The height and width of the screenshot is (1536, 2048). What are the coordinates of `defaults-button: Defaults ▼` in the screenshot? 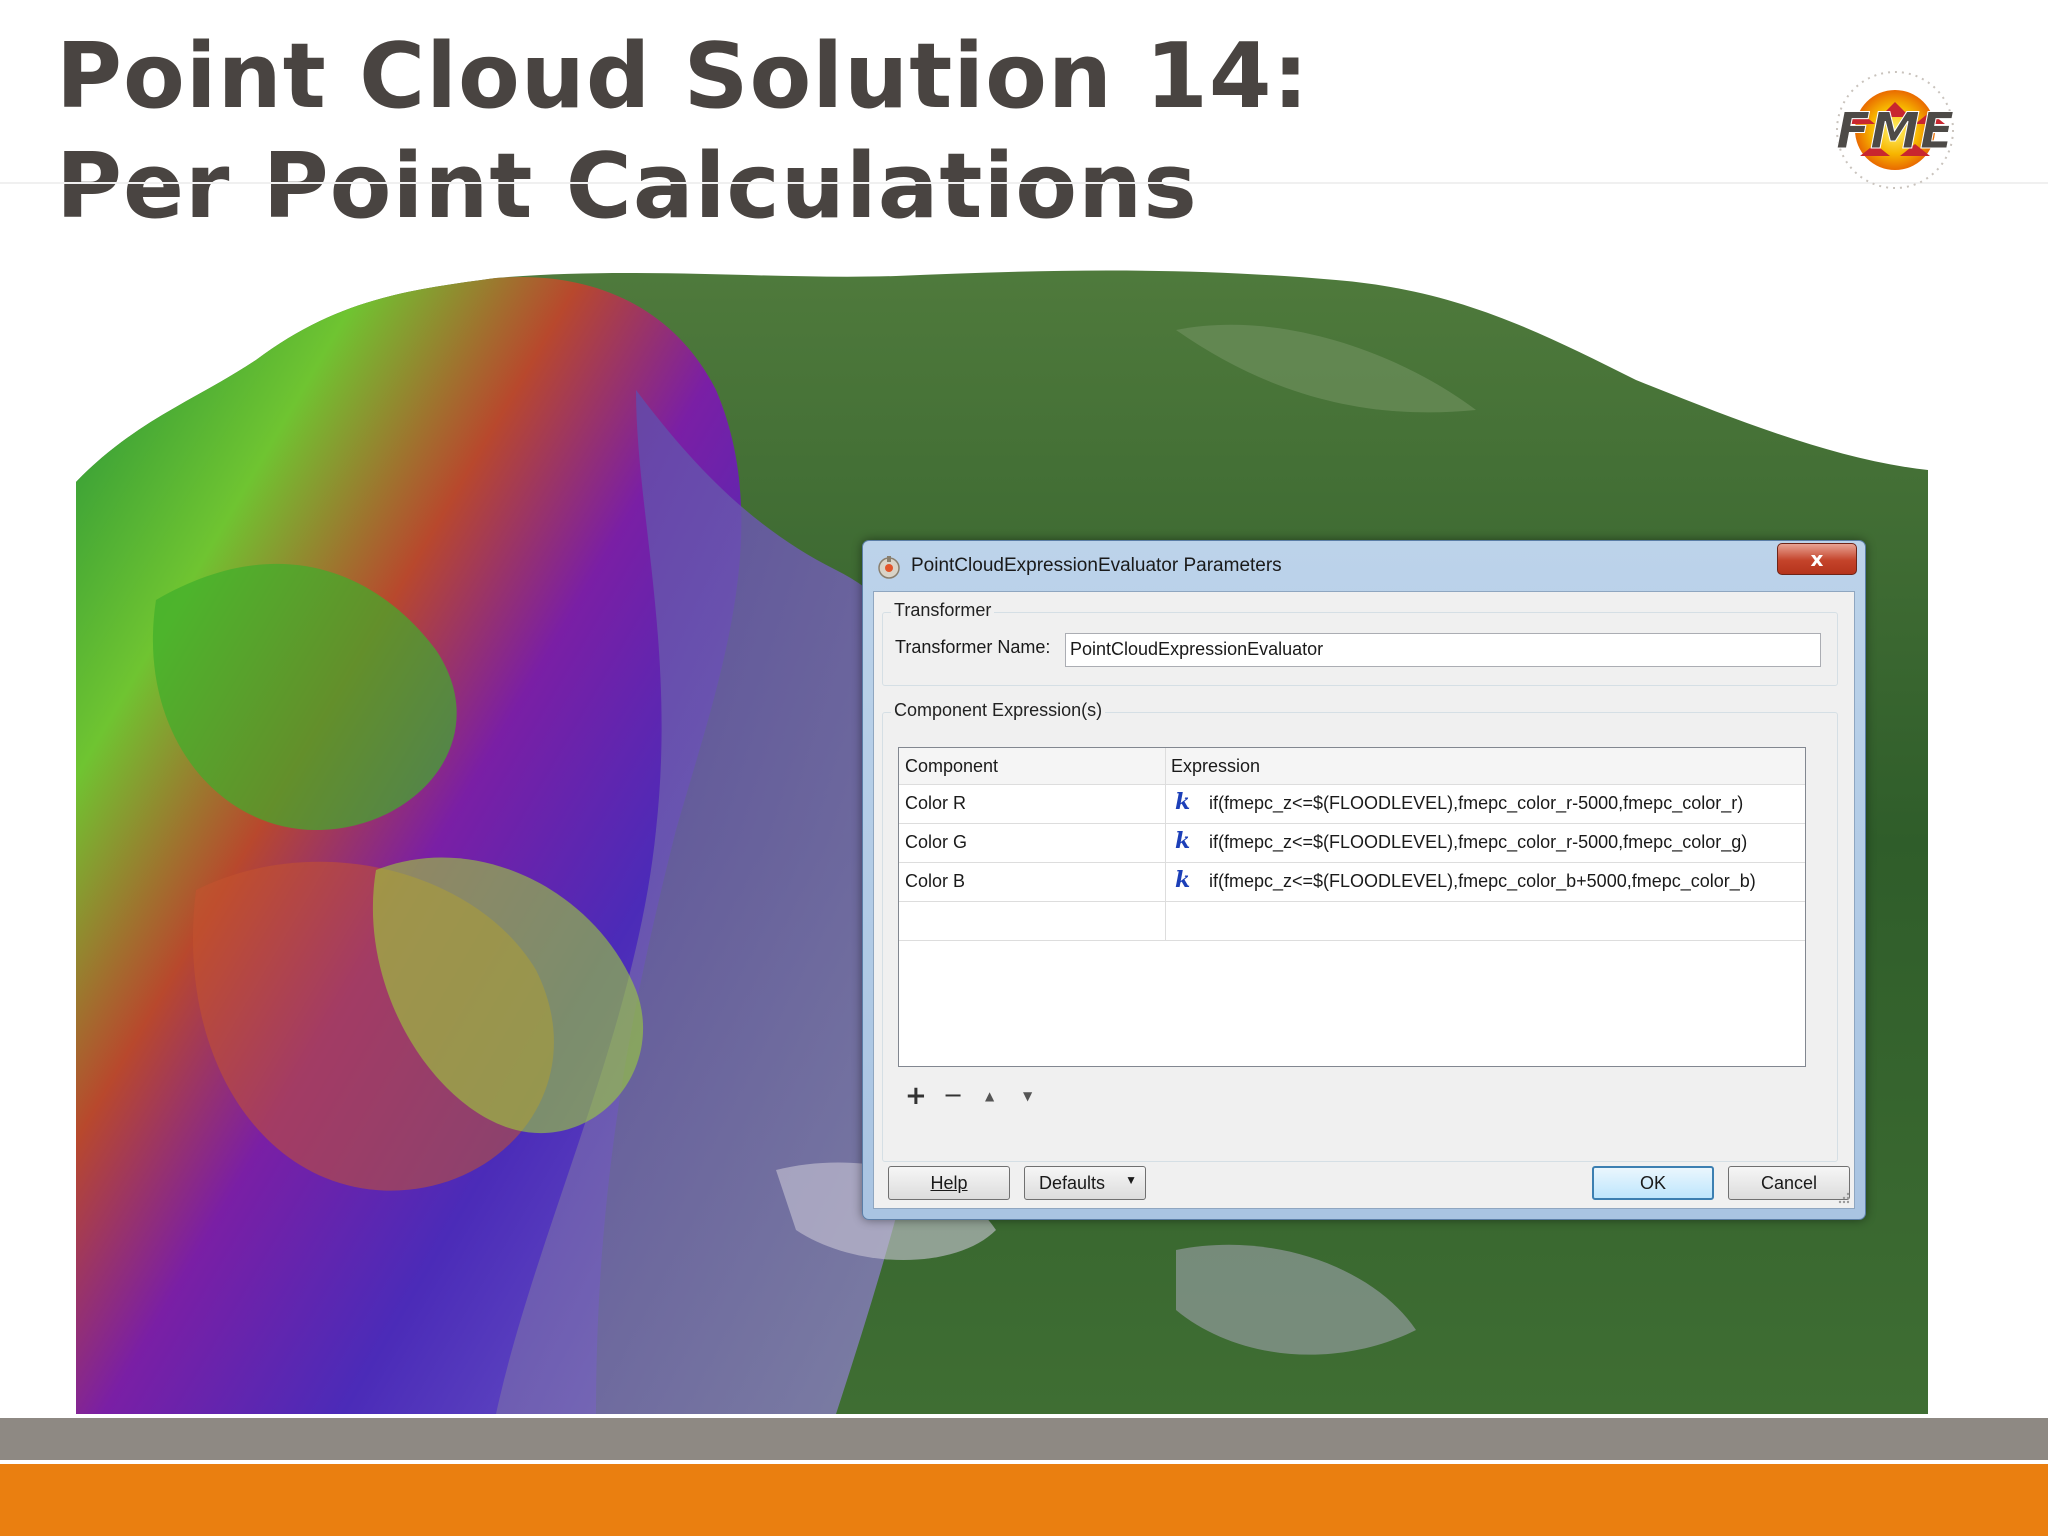 It's located at (1085, 1183).